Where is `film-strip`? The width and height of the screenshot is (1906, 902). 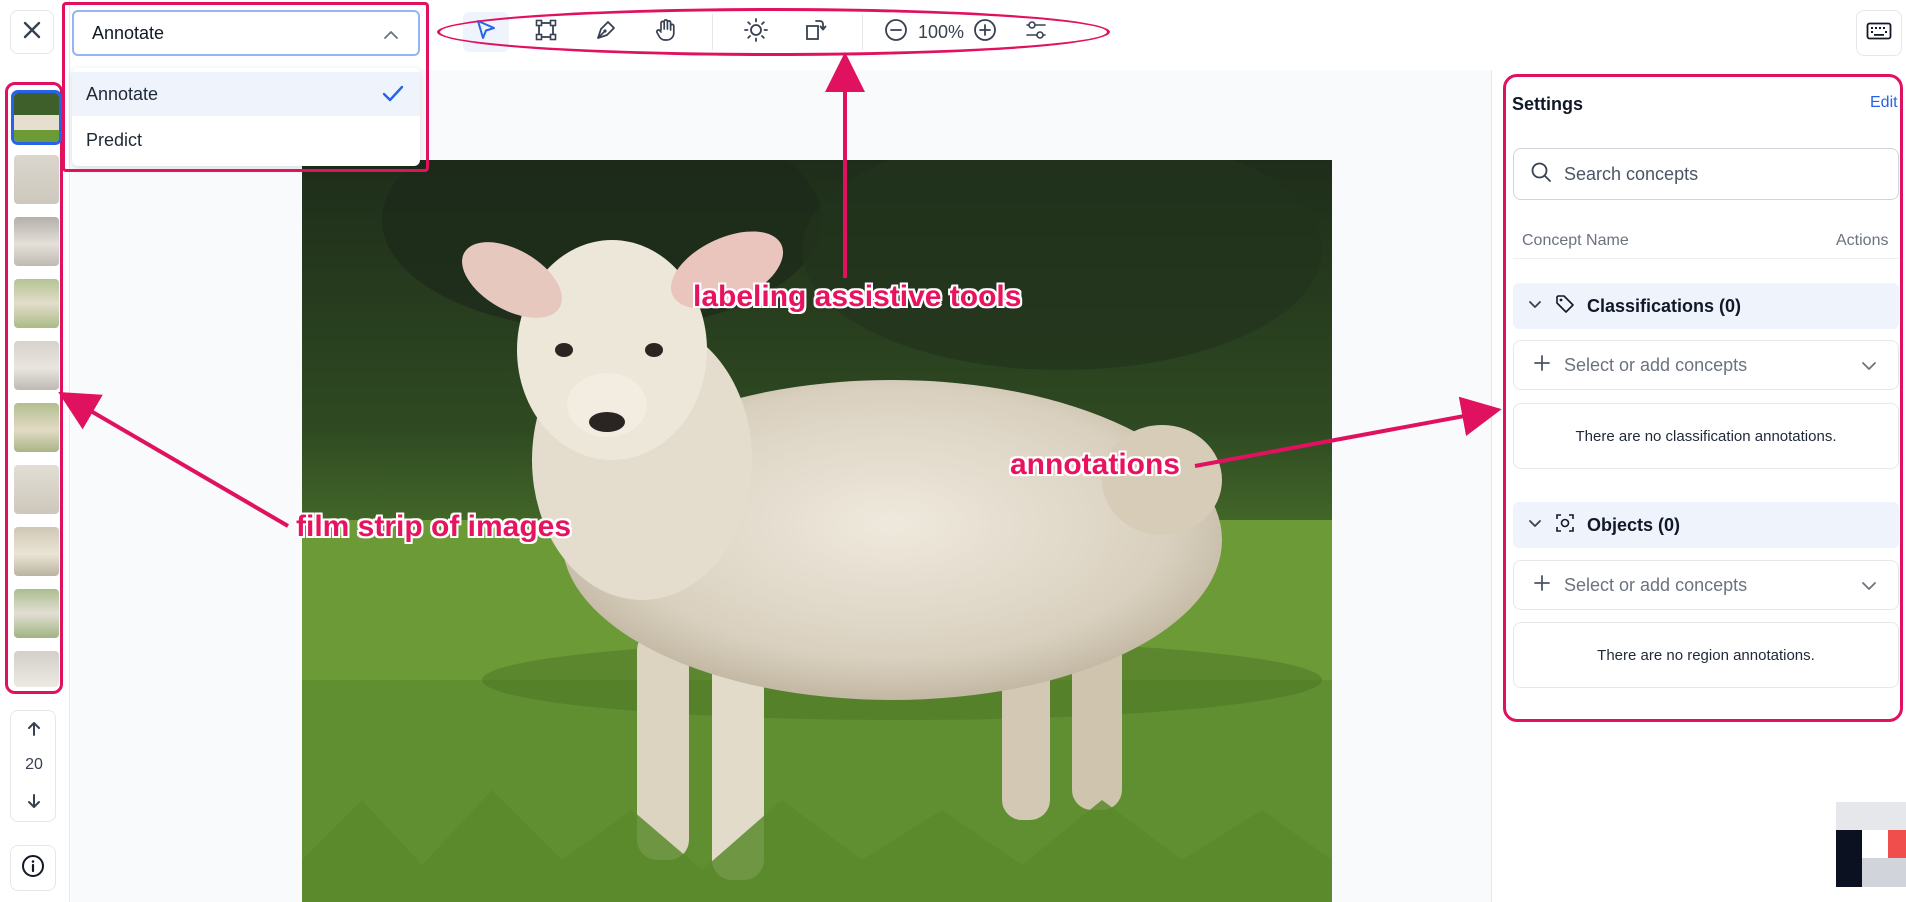
film-strip is located at coordinates (34, 388).